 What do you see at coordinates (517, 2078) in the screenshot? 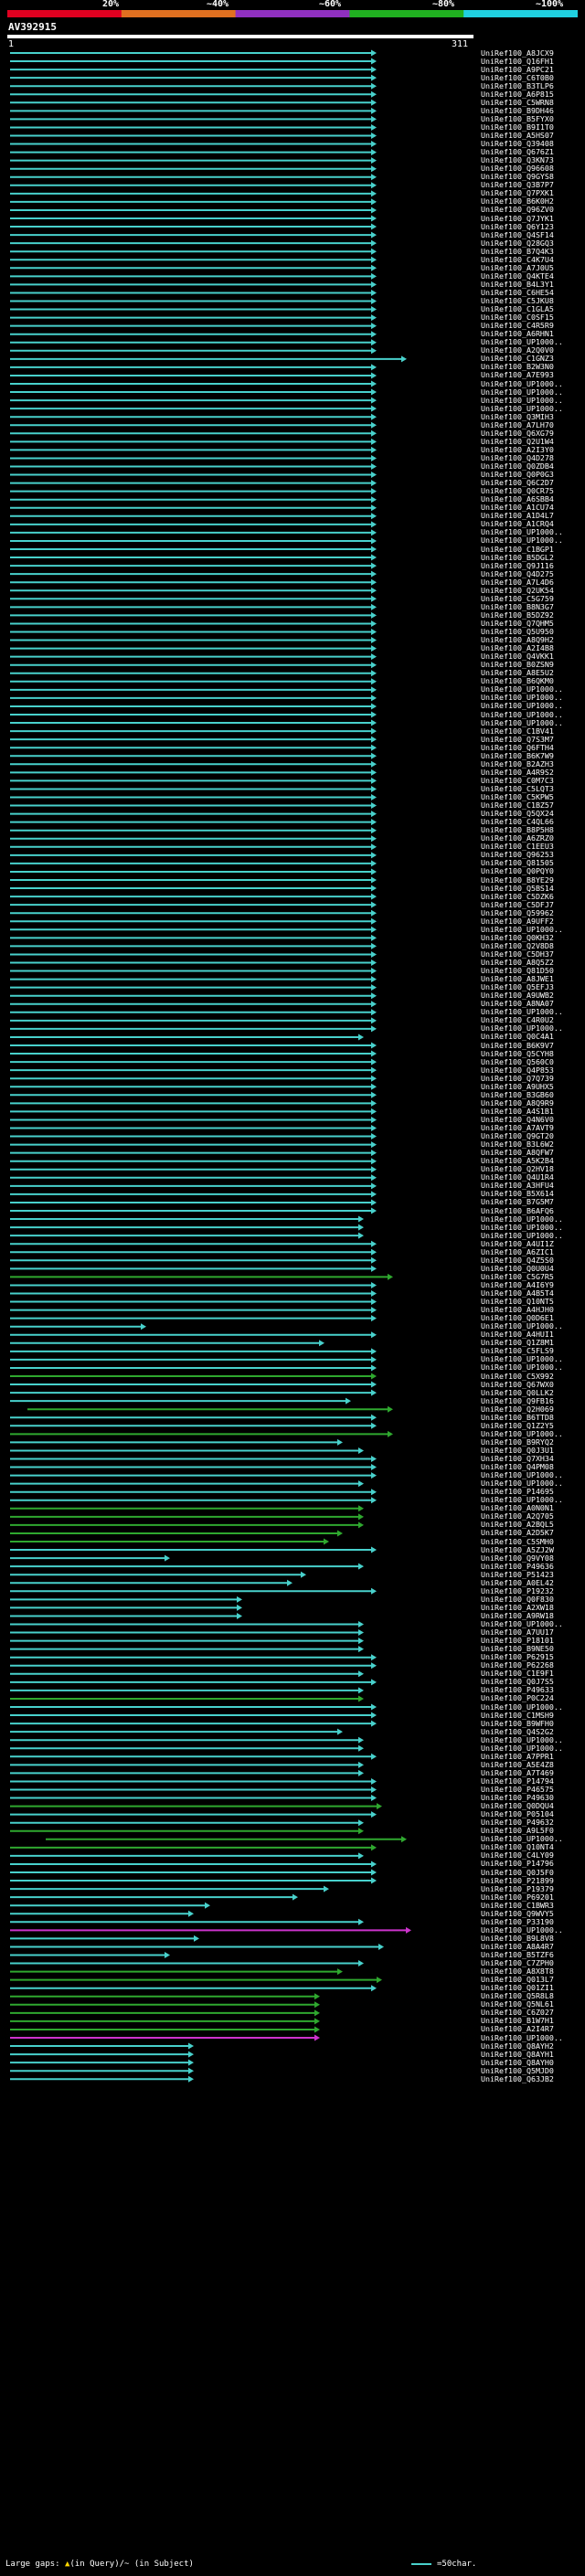
I see `hit-label: UniRef100_Q63JB2` at bounding box center [517, 2078].